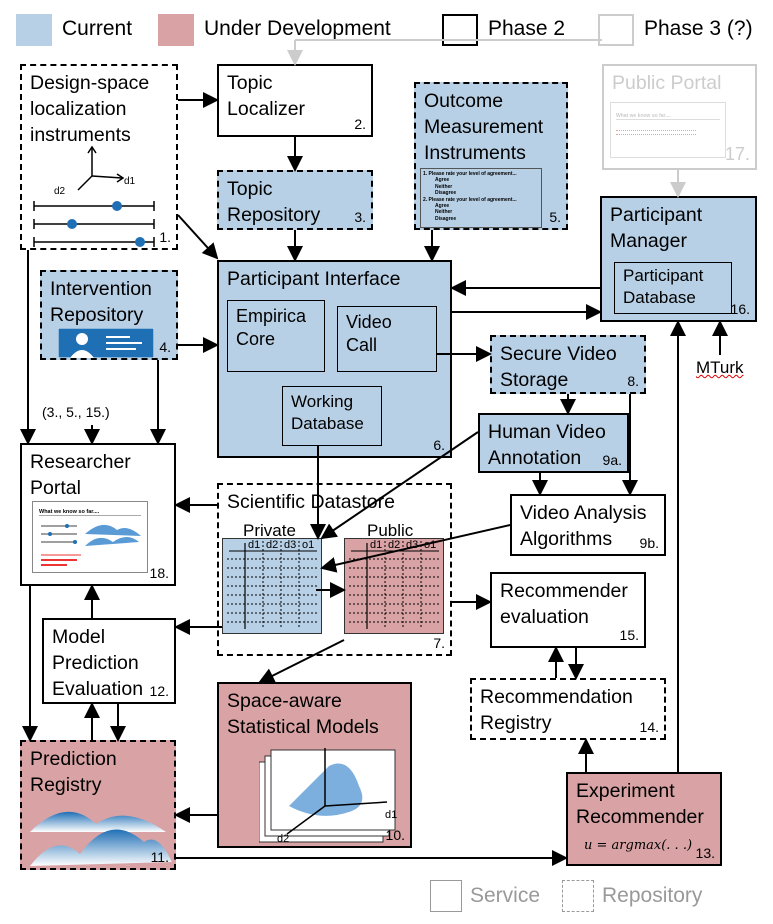  What do you see at coordinates (555, 217) in the screenshot?
I see `number: 5.` at bounding box center [555, 217].